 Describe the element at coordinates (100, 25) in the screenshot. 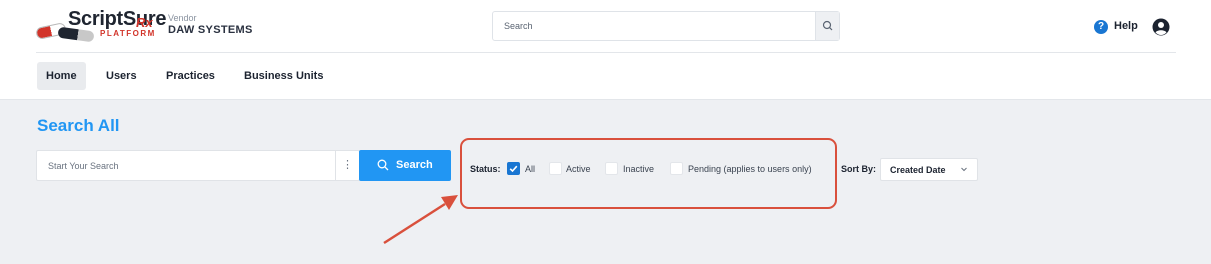

I see `scriptsure-logo: ScriptSure Rx PLATFORM` at that location.